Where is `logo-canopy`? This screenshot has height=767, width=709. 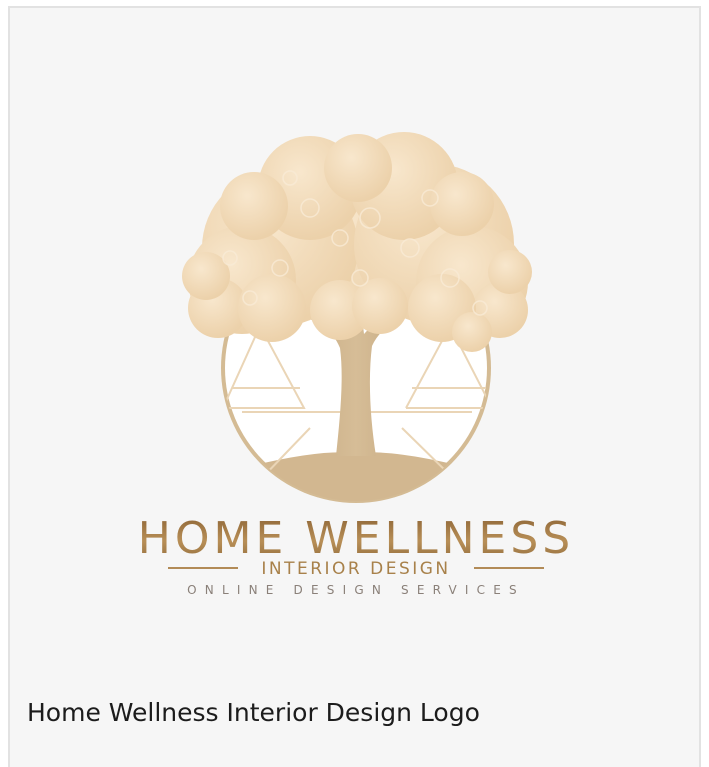 logo-canopy is located at coordinates (357, 242).